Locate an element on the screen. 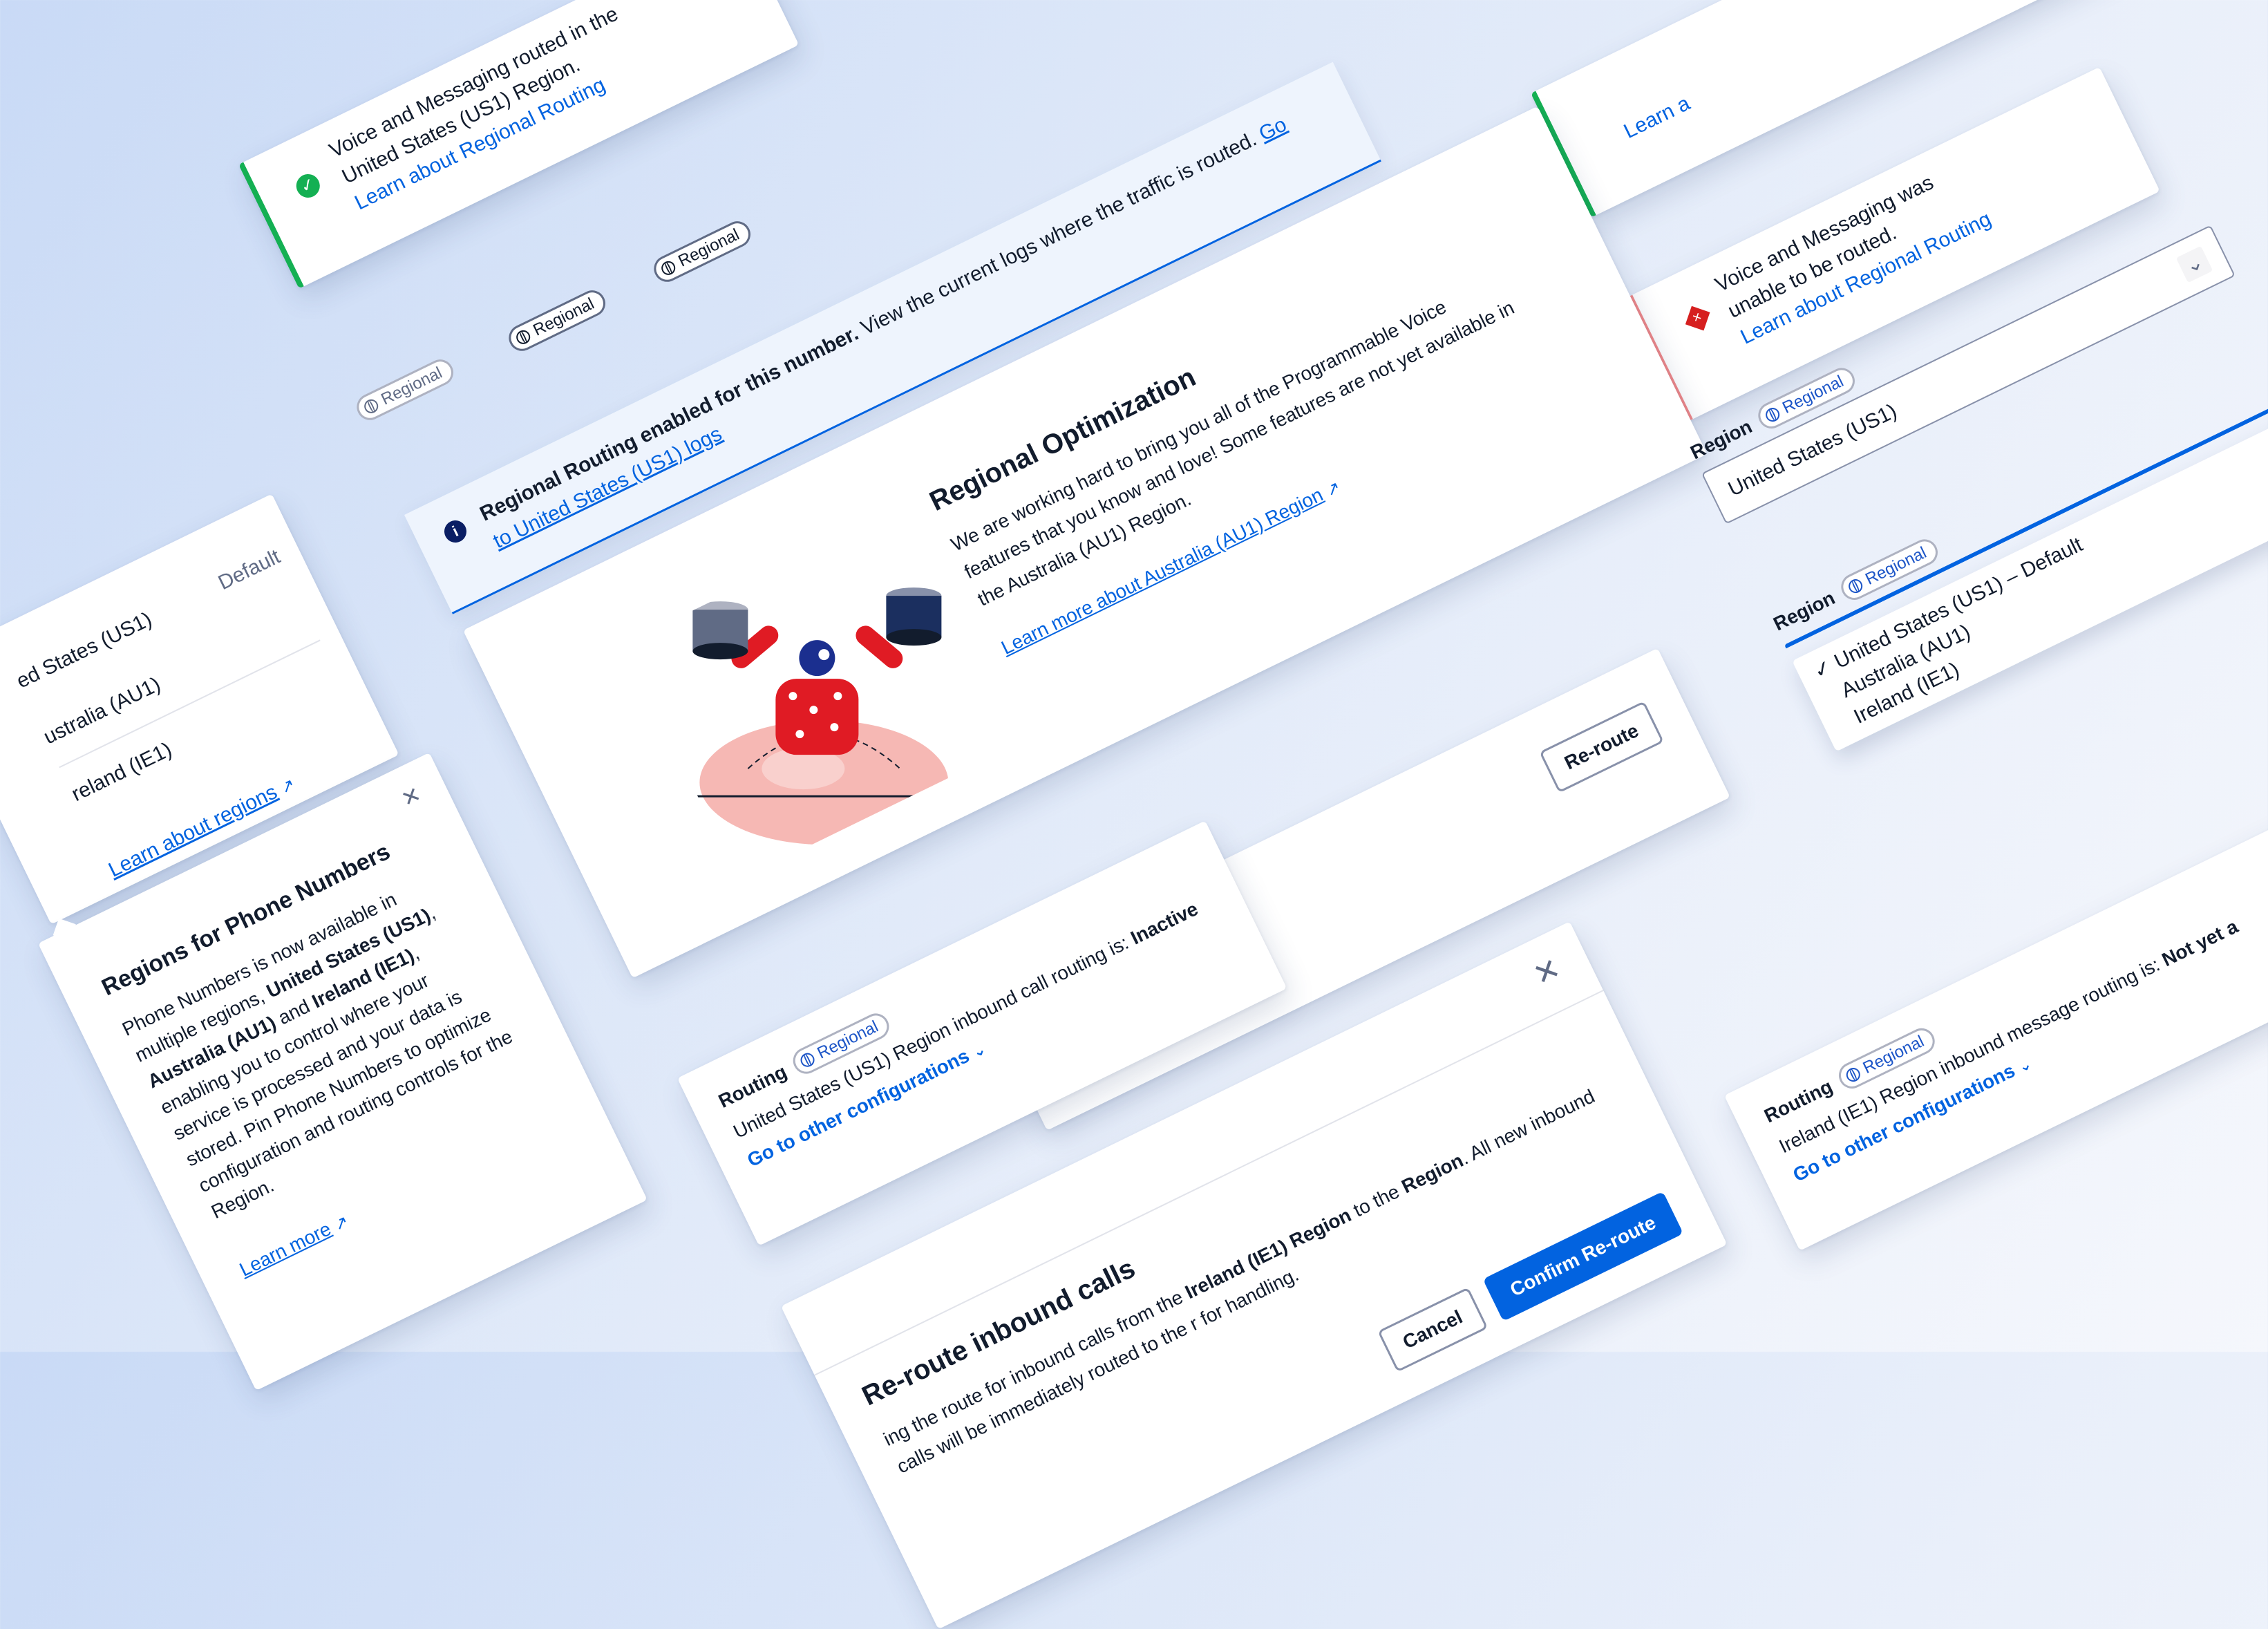  regional-badge-3: Regional is located at coordinates (405, 390).